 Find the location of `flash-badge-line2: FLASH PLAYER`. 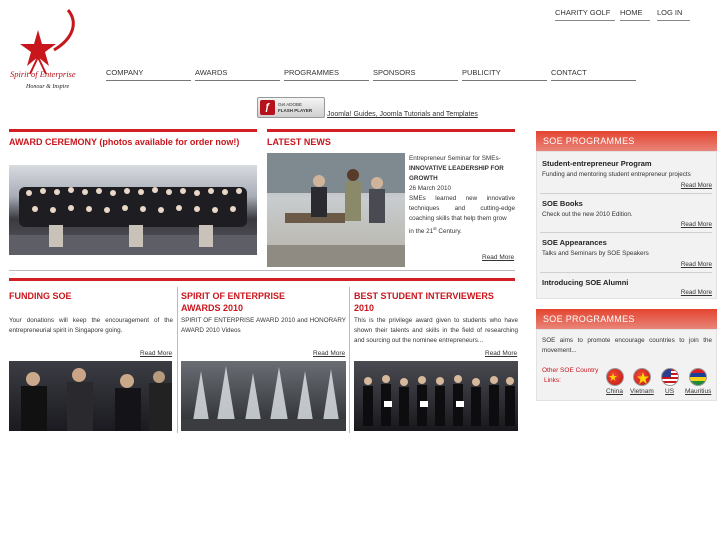

flash-badge-line2: FLASH PLAYER is located at coordinates (295, 110).